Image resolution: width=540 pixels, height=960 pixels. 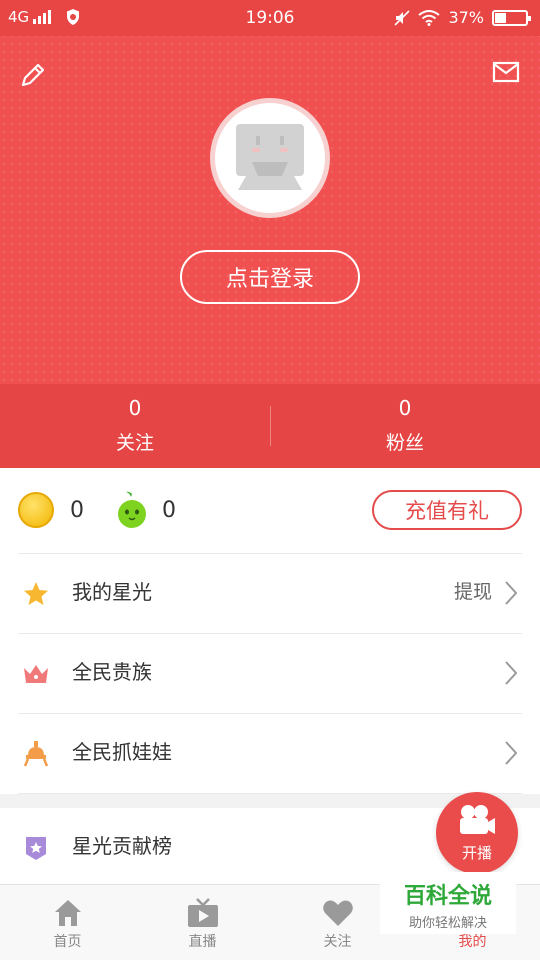 I want to click on watermark-title: 百科全说, so click(x=447, y=896).